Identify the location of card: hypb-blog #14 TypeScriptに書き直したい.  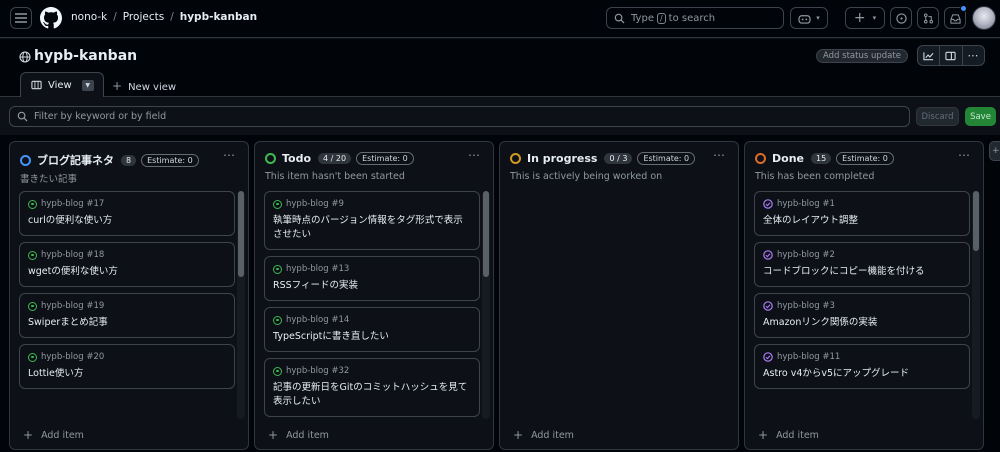
(372, 329).